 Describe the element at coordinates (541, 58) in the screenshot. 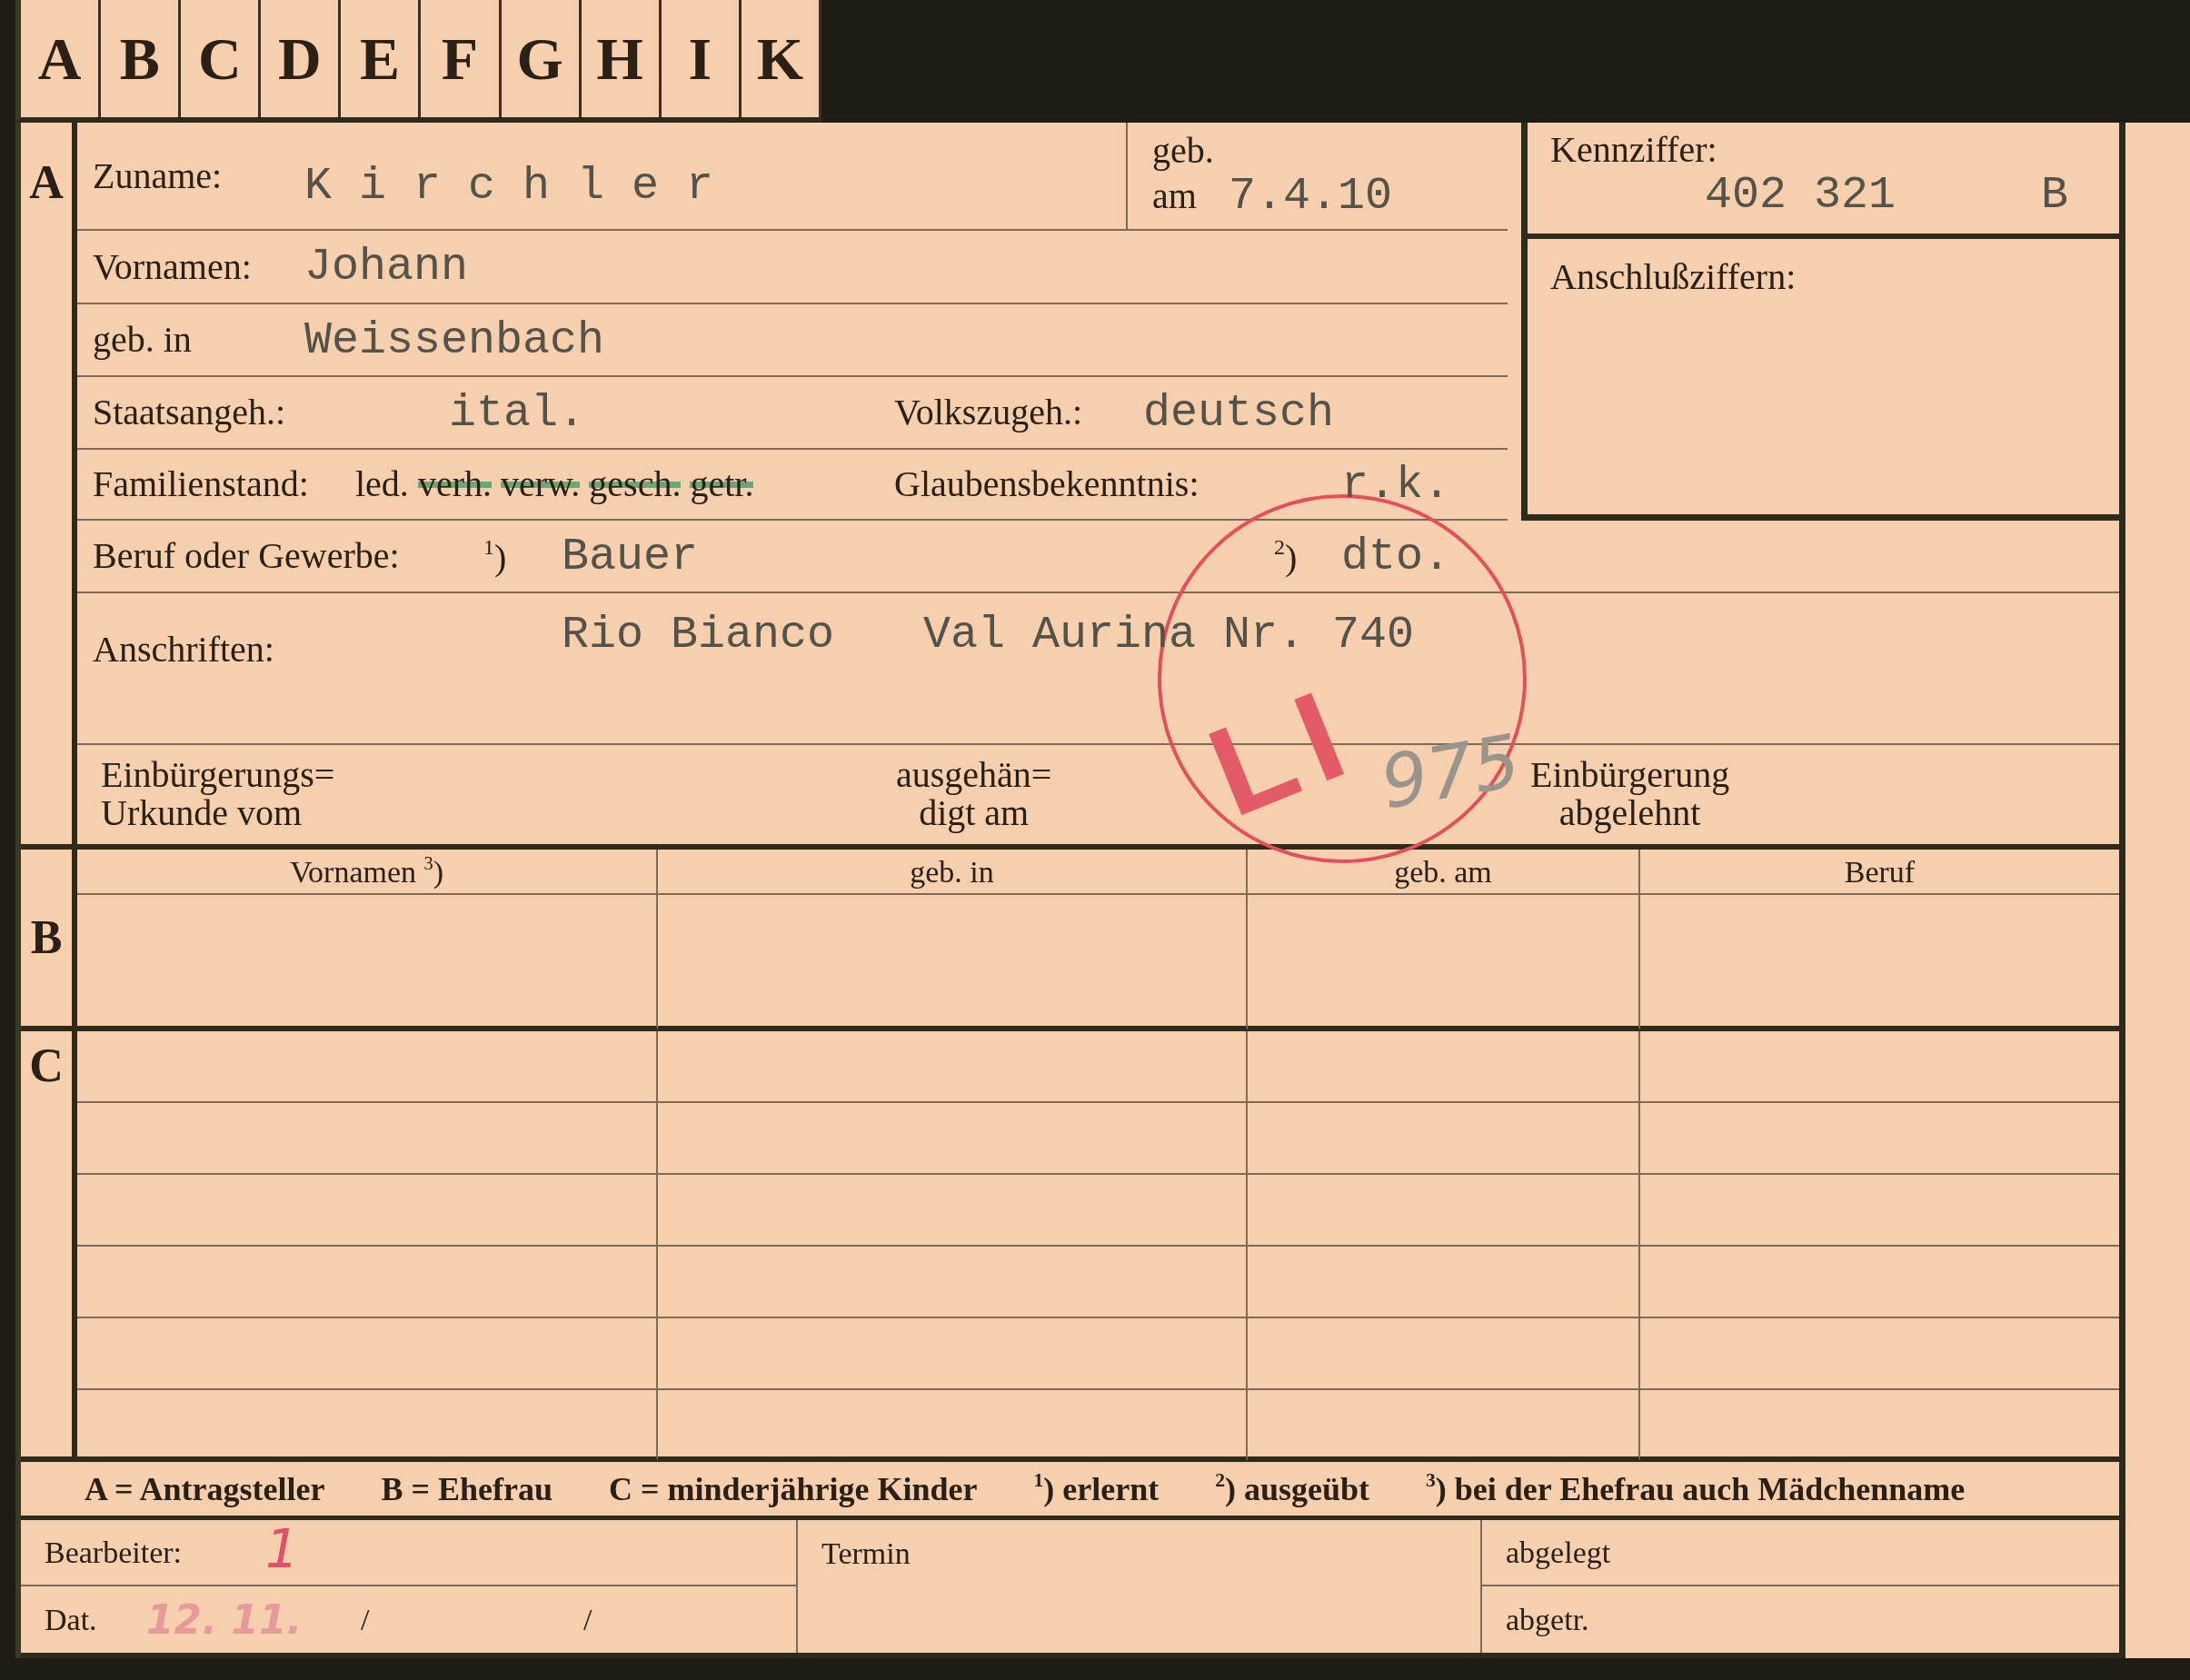

I see `register-letter: G` at that location.